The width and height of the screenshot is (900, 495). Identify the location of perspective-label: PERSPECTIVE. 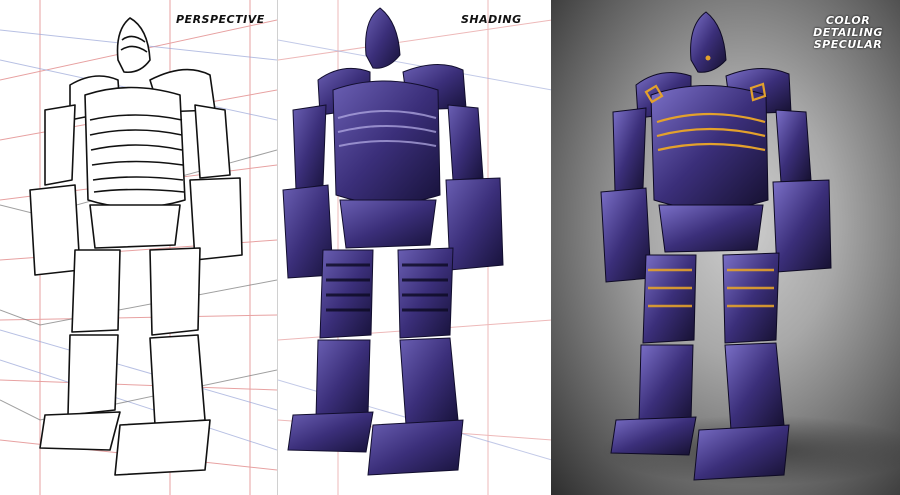
(220, 19).